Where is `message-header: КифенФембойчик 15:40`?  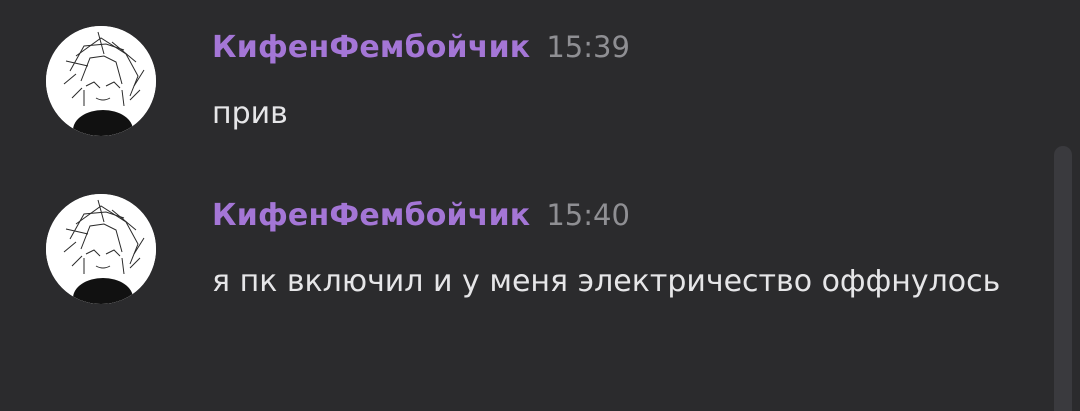
message-header: КифенФембойчик 15:40 is located at coordinates (421, 218).